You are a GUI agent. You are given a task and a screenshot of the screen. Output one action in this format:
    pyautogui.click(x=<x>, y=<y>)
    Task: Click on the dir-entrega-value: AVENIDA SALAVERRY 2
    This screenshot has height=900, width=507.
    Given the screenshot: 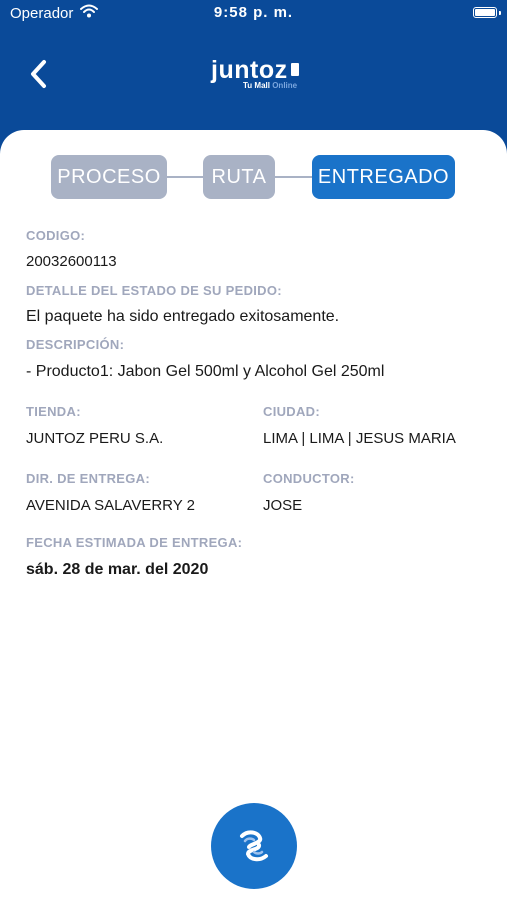 What is the action you would take?
    pyautogui.click(x=110, y=505)
    